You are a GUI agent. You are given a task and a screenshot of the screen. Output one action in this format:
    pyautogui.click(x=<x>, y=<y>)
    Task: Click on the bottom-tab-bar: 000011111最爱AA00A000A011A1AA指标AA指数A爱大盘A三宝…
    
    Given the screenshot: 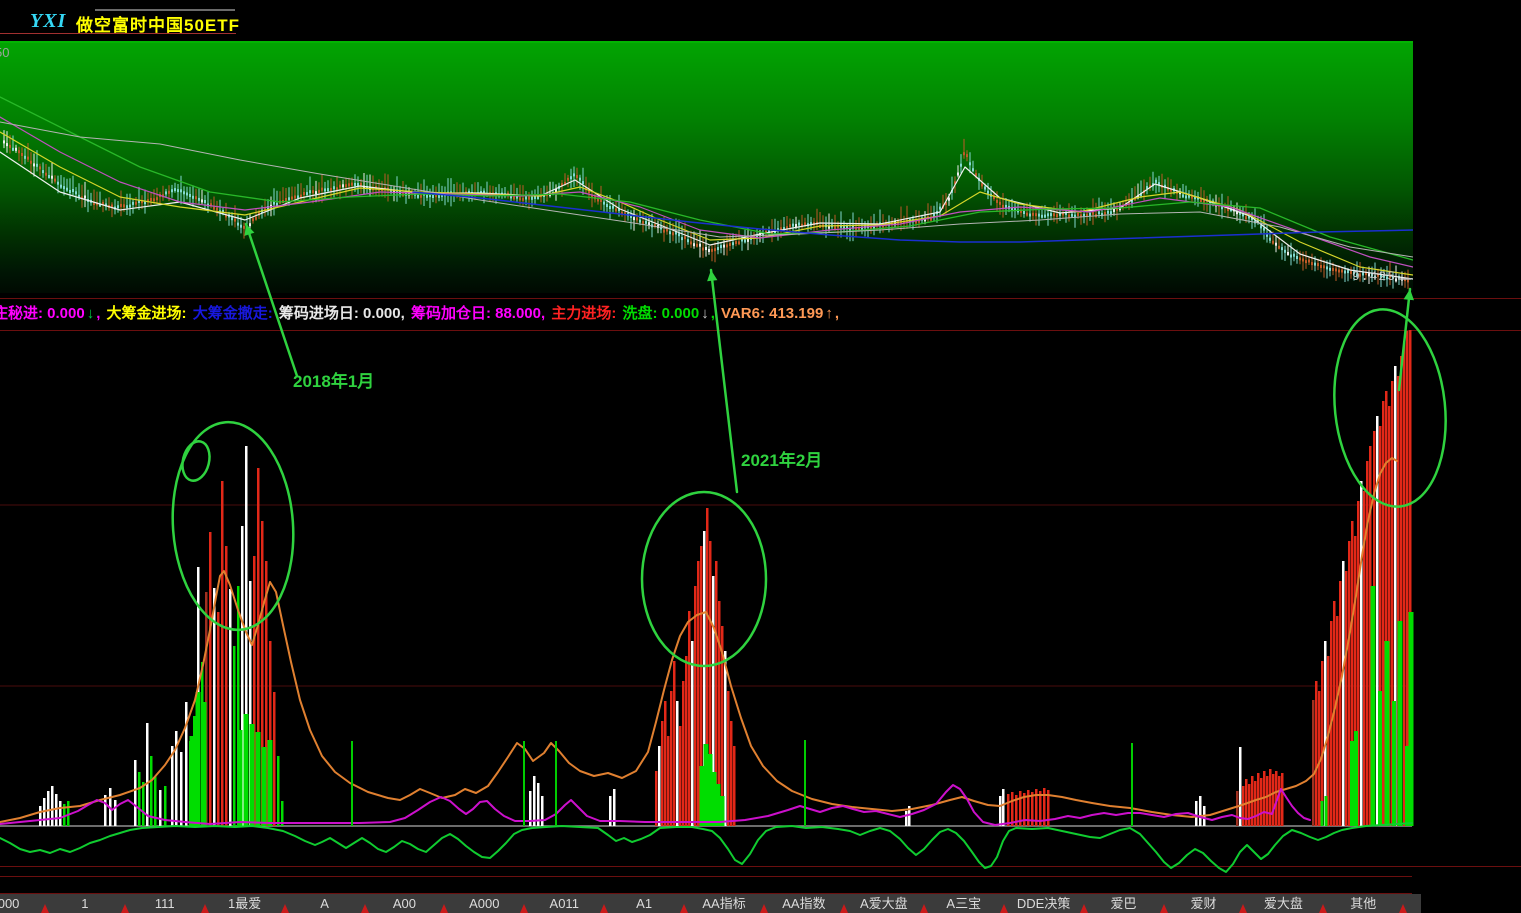 What is the action you would take?
    pyautogui.click(x=710, y=903)
    